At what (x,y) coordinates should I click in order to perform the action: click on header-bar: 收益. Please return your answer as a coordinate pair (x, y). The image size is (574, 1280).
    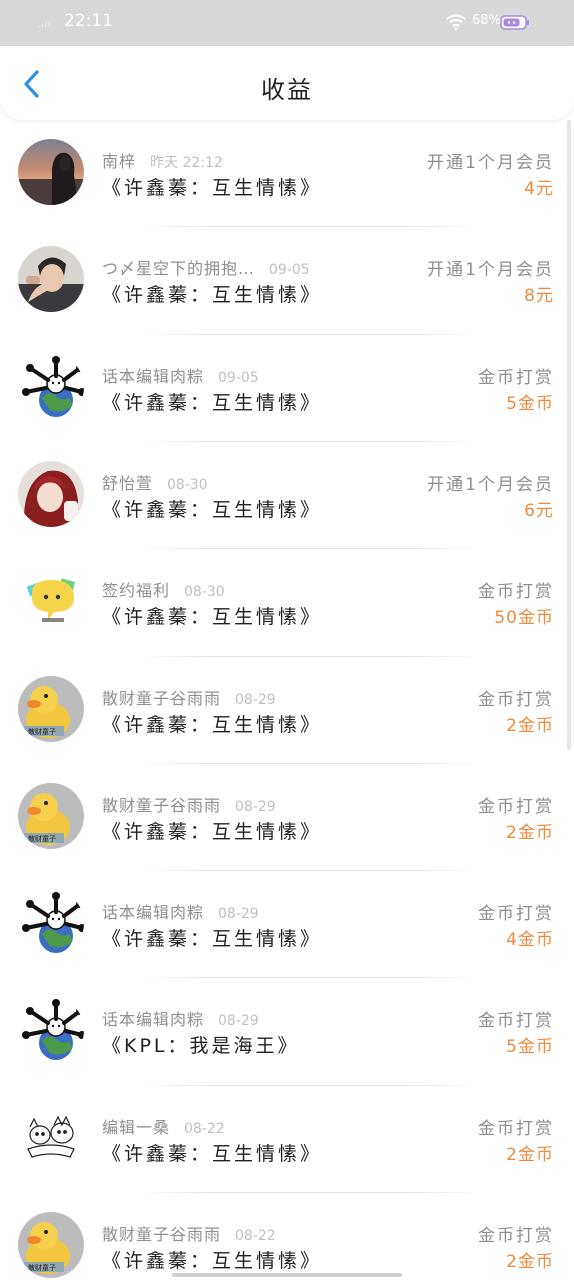
    Looking at the image, I should click on (287, 83).